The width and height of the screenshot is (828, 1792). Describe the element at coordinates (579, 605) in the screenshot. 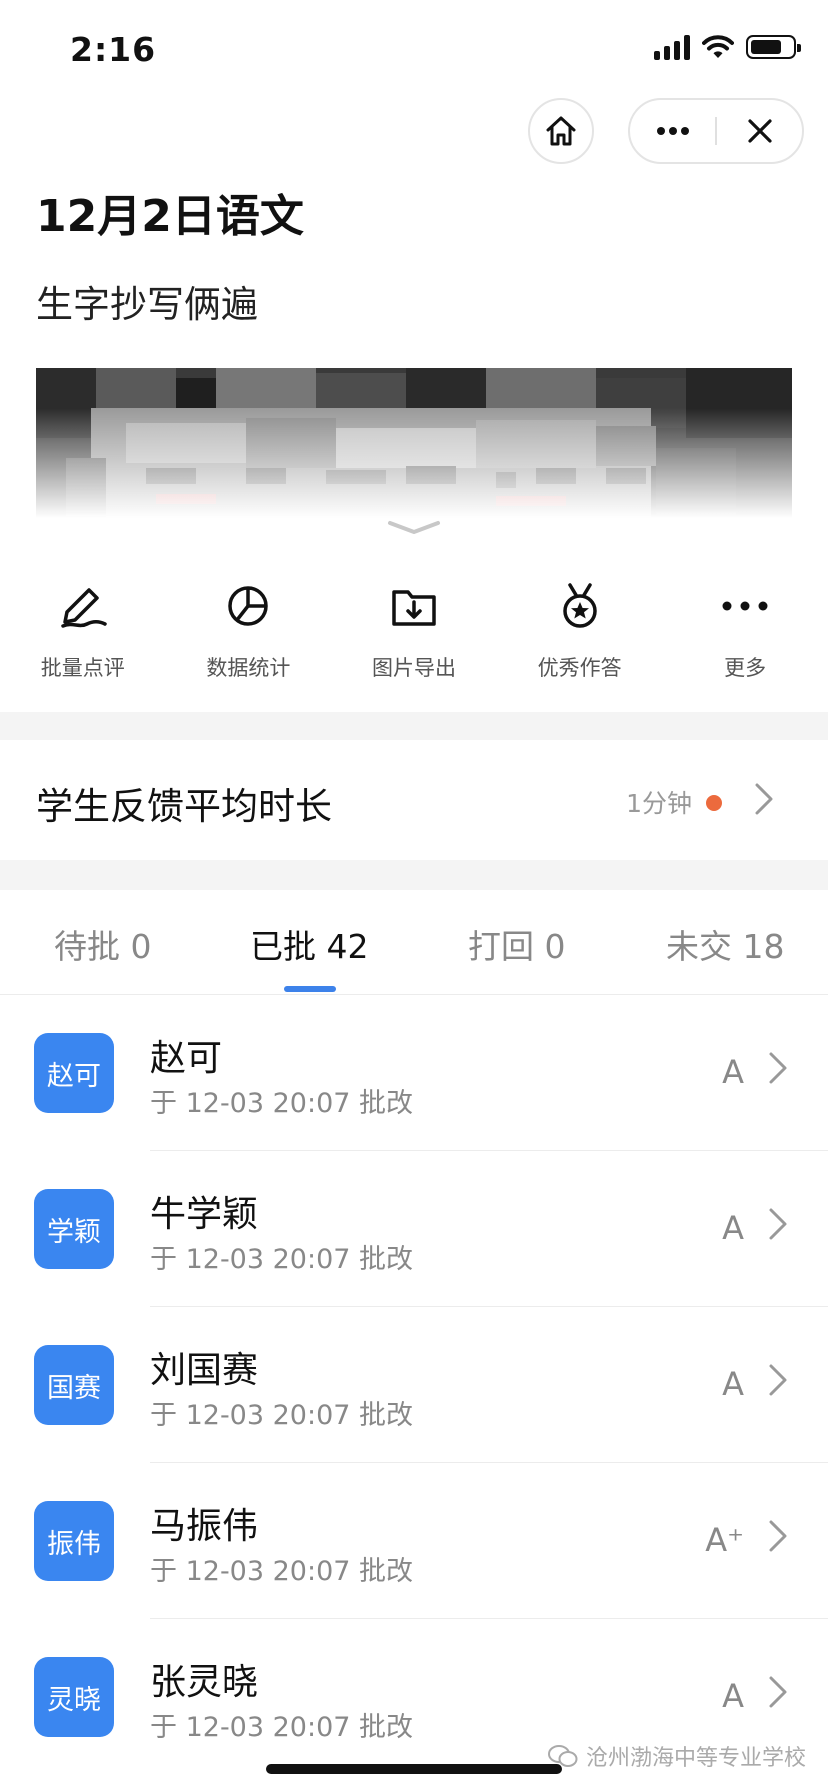

I see `medal-star-icon` at that location.